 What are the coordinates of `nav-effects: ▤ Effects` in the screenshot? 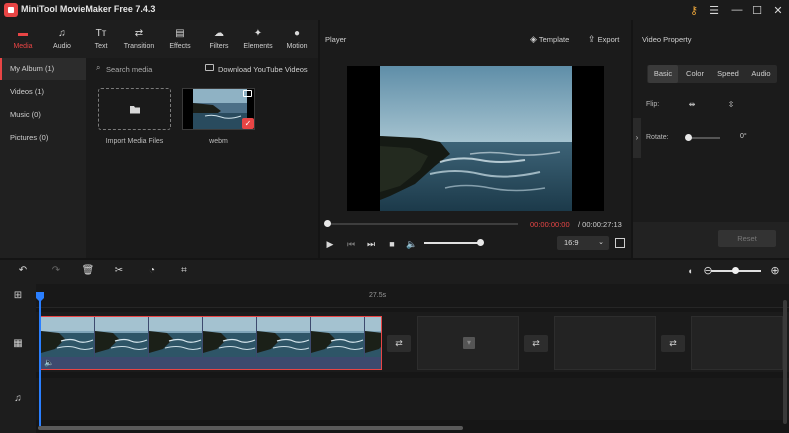 It's located at (180, 39).